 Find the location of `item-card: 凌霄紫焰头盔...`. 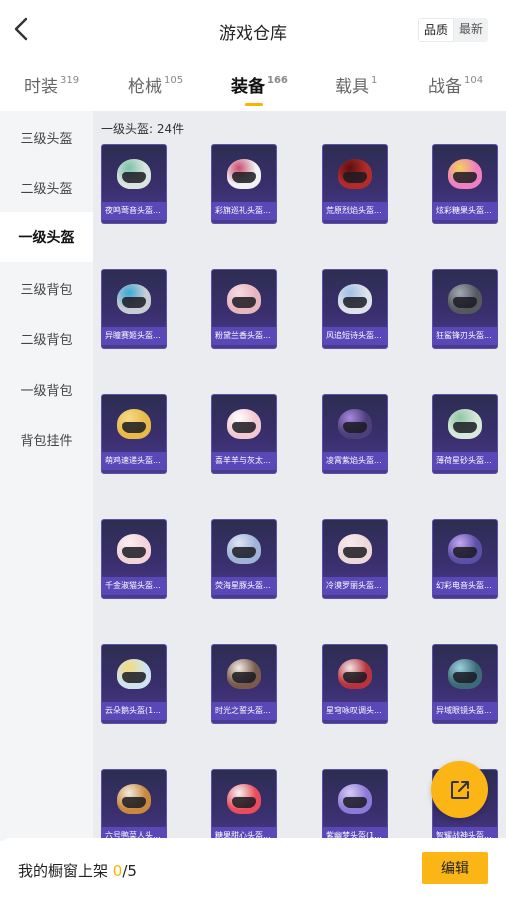

item-card: 凌霄紫焰头盔... is located at coordinates (355, 434).